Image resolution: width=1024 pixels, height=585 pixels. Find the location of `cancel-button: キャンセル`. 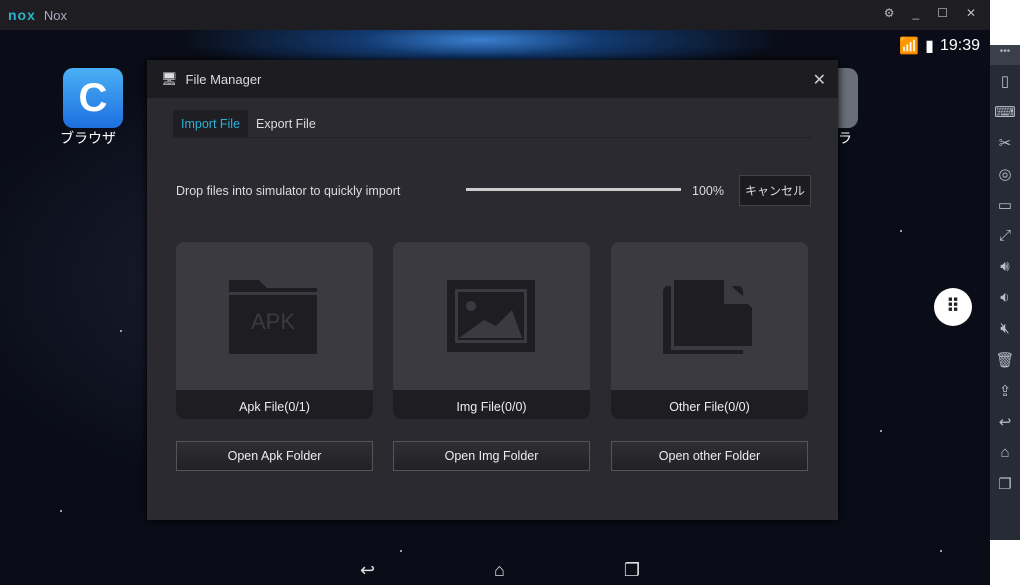

cancel-button: キャンセル is located at coordinates (775, 190).